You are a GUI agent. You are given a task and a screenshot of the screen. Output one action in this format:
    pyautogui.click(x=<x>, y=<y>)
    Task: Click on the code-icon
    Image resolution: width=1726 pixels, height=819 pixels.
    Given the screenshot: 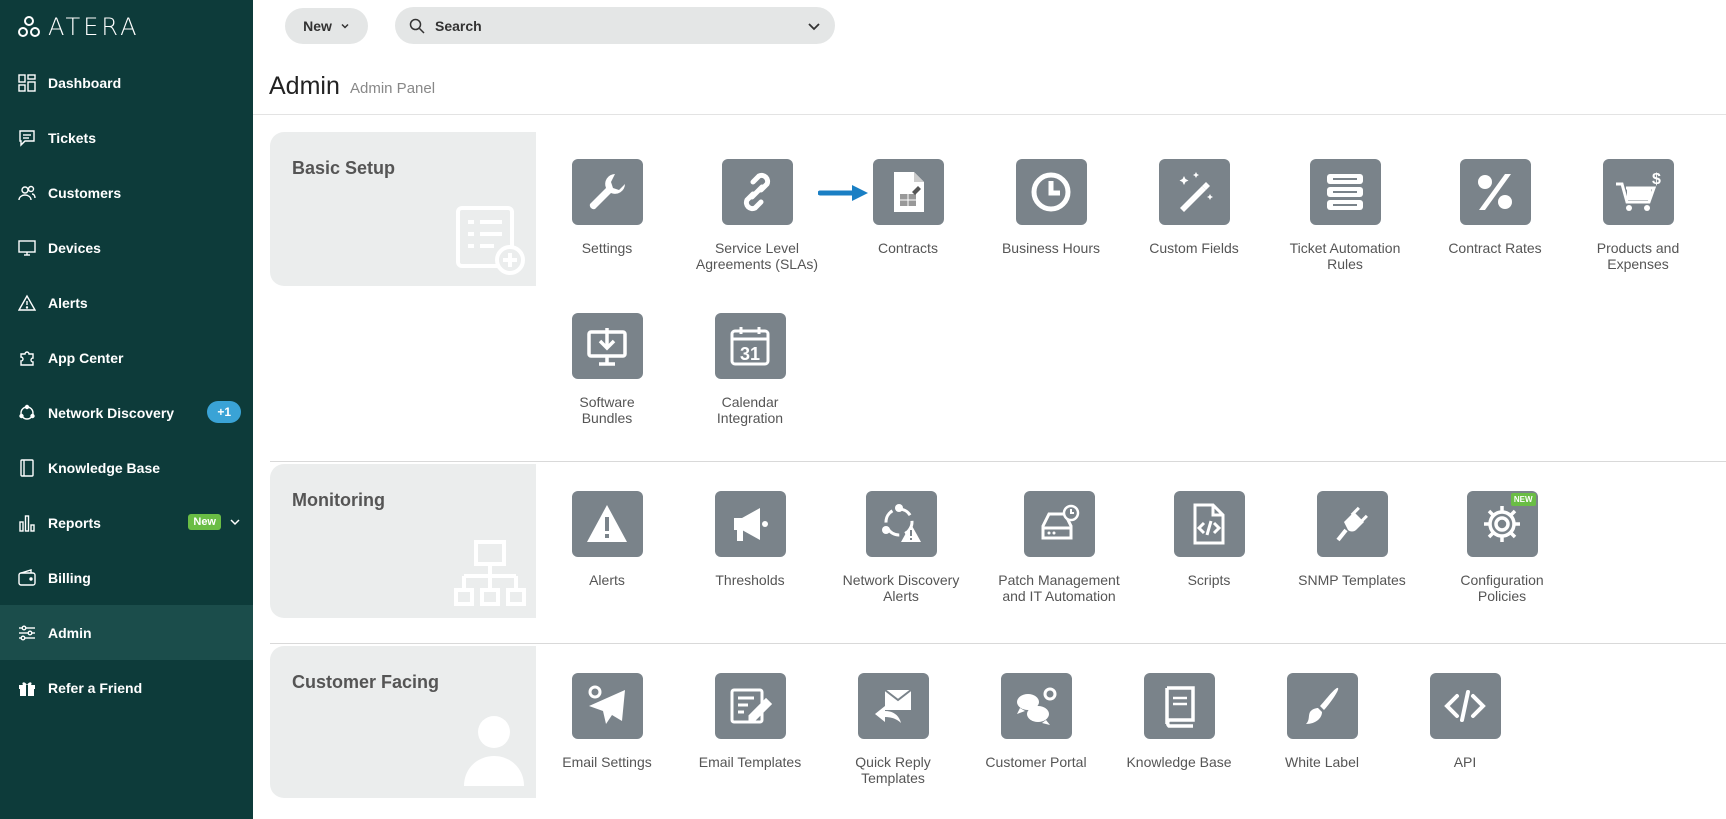 What is the action you would take?
    pyautogui.click(x=1465, y=706)
    